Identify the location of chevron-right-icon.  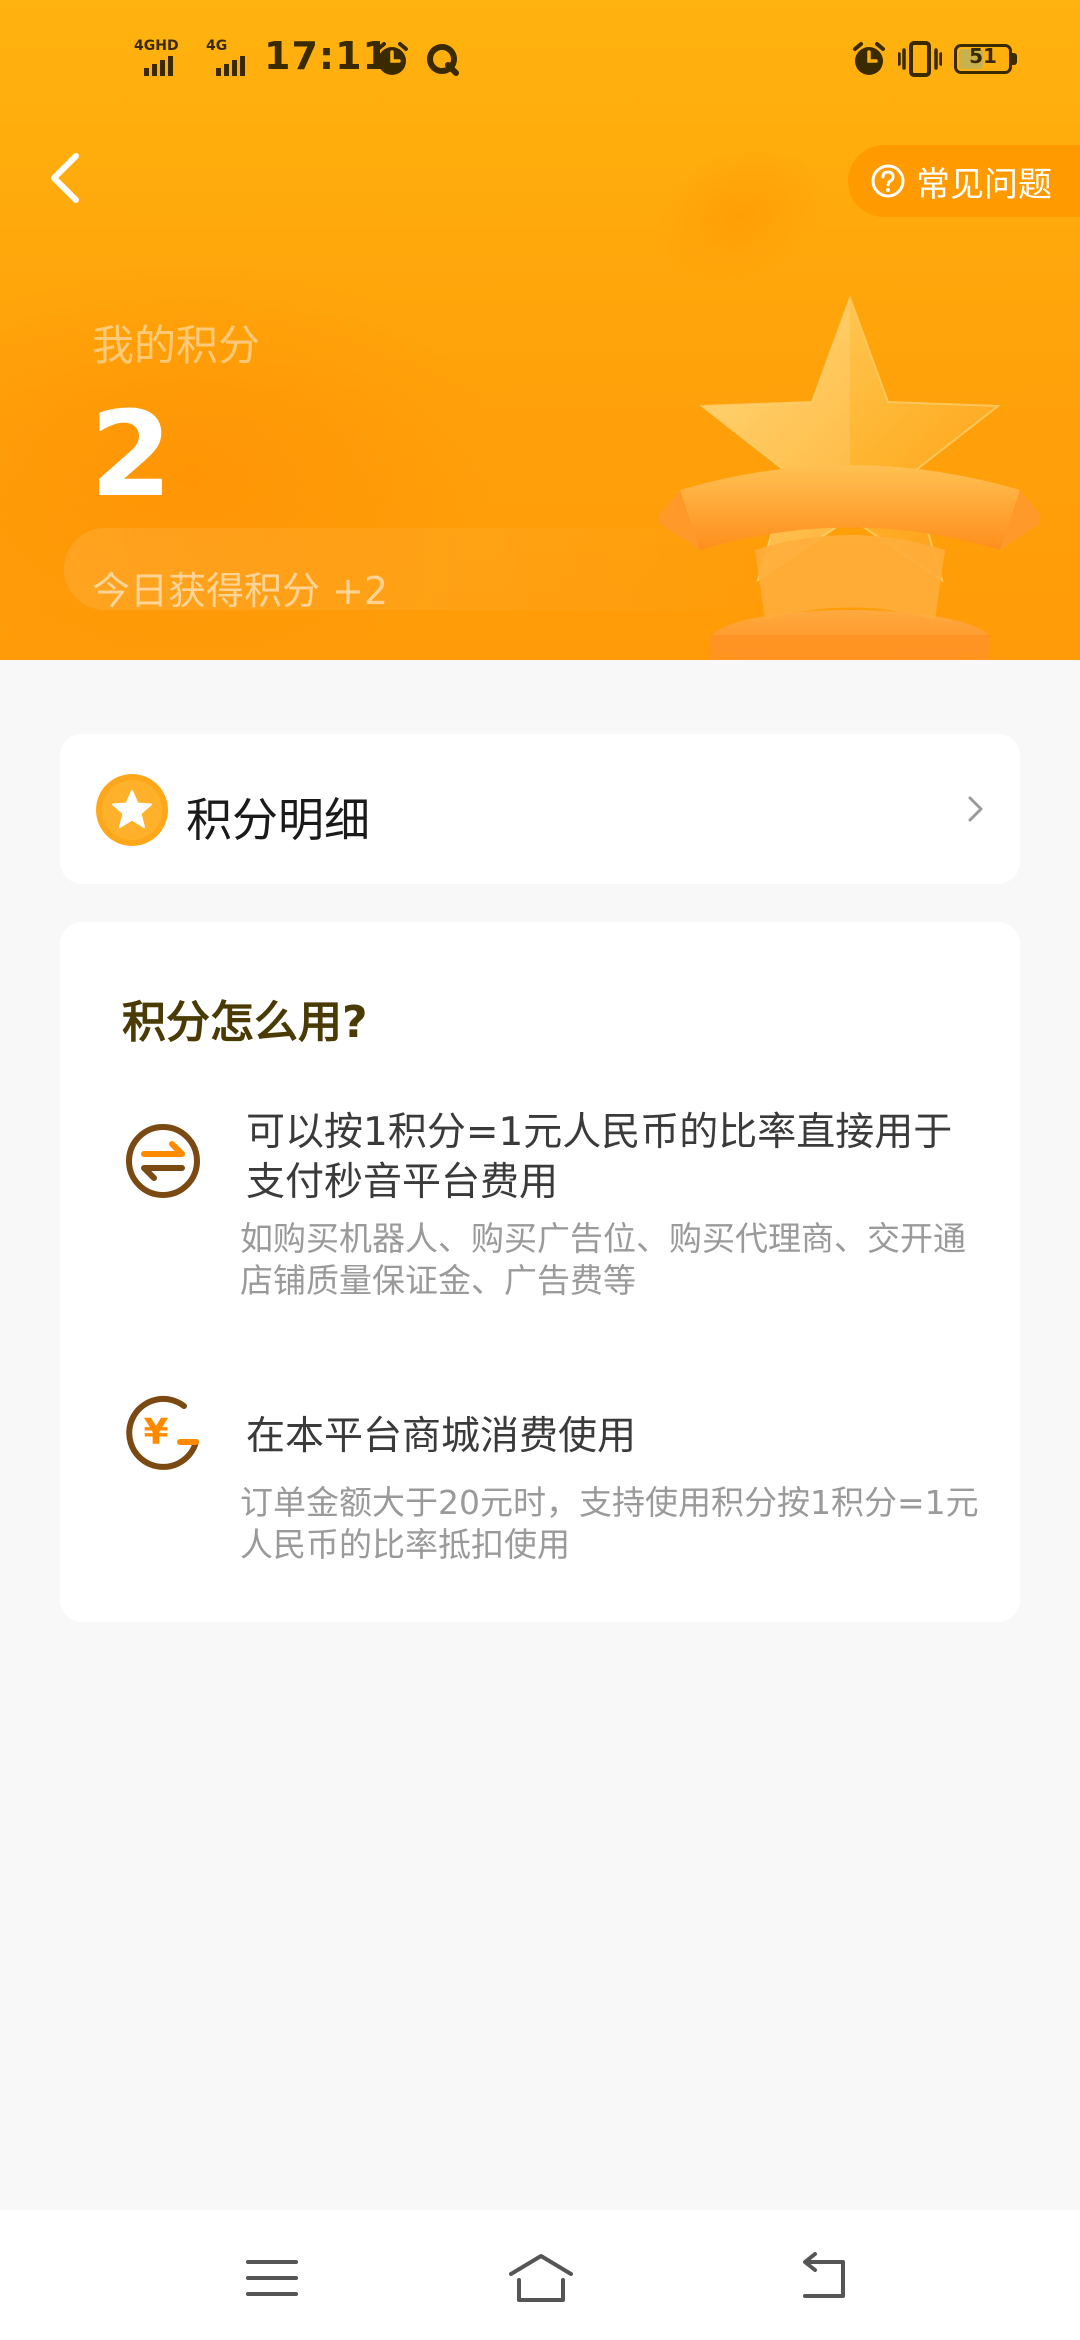
(975, 809).